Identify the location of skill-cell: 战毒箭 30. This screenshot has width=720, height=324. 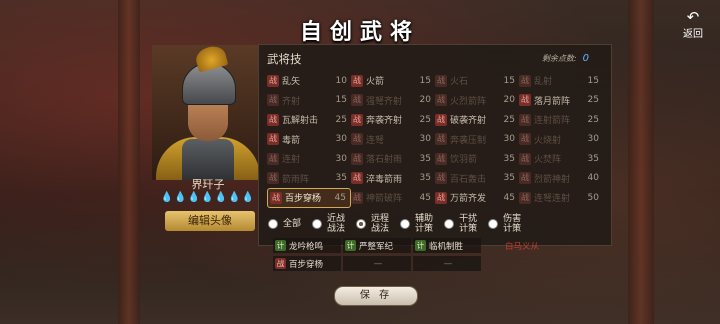
(309, 140).